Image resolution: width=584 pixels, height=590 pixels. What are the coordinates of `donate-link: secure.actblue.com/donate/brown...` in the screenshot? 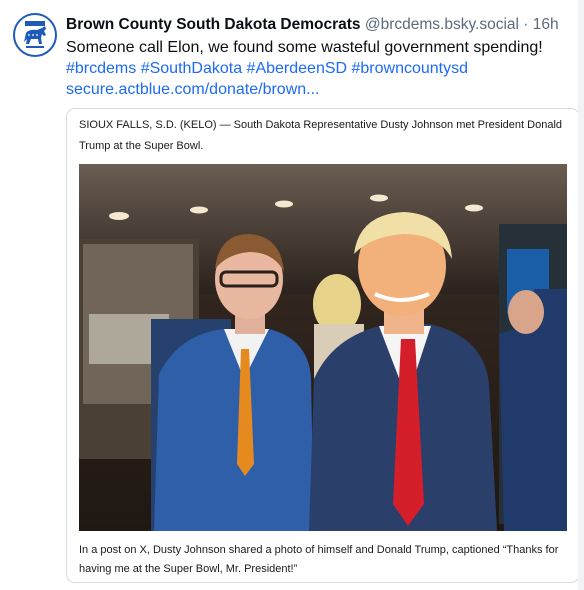 It's located at (319, 89).